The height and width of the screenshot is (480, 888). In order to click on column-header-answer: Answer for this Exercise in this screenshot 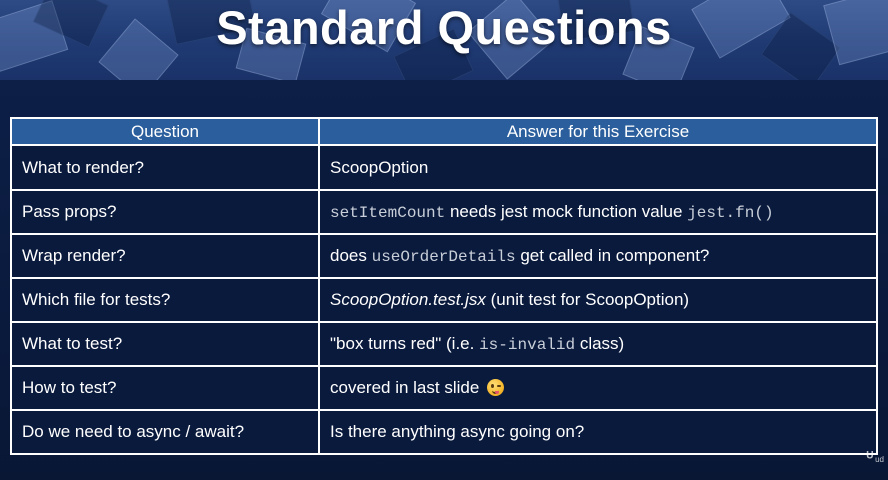, I will do `click(598, 131)`.